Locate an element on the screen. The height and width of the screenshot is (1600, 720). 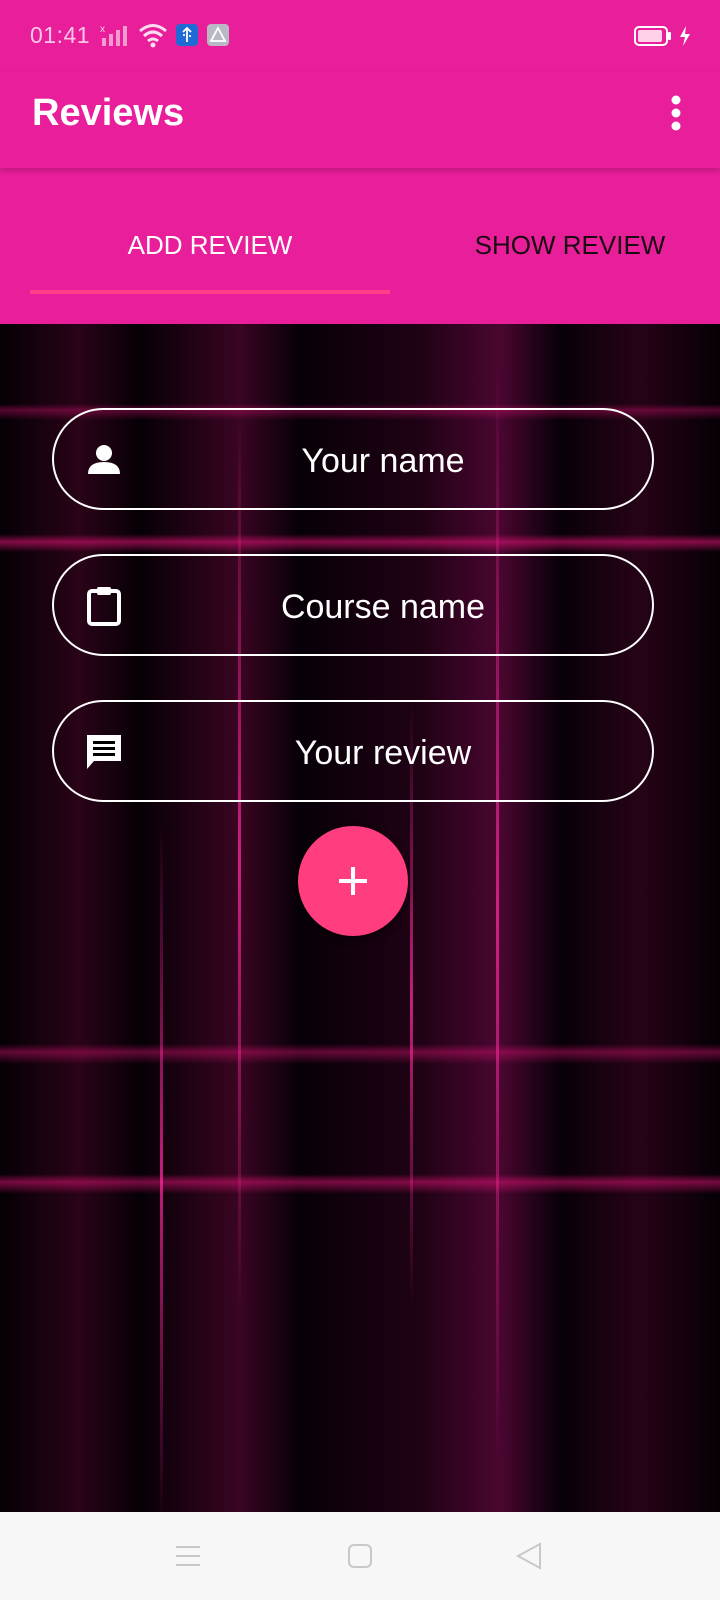
course-input is located at coordinates (383, 607).